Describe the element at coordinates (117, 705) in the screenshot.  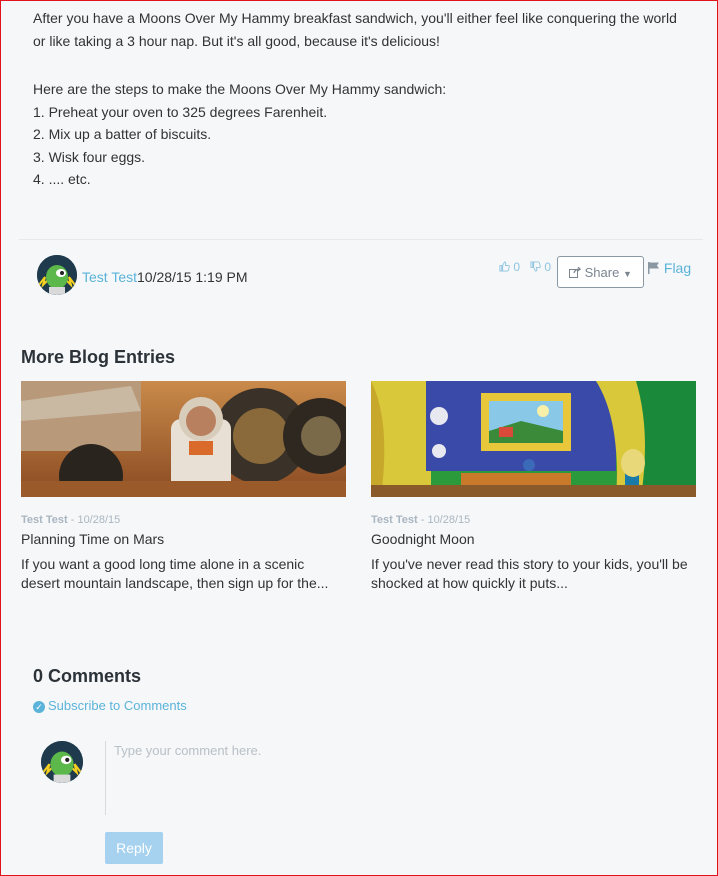
I see `subscribe-label: Subscribe to Comments` at that location.